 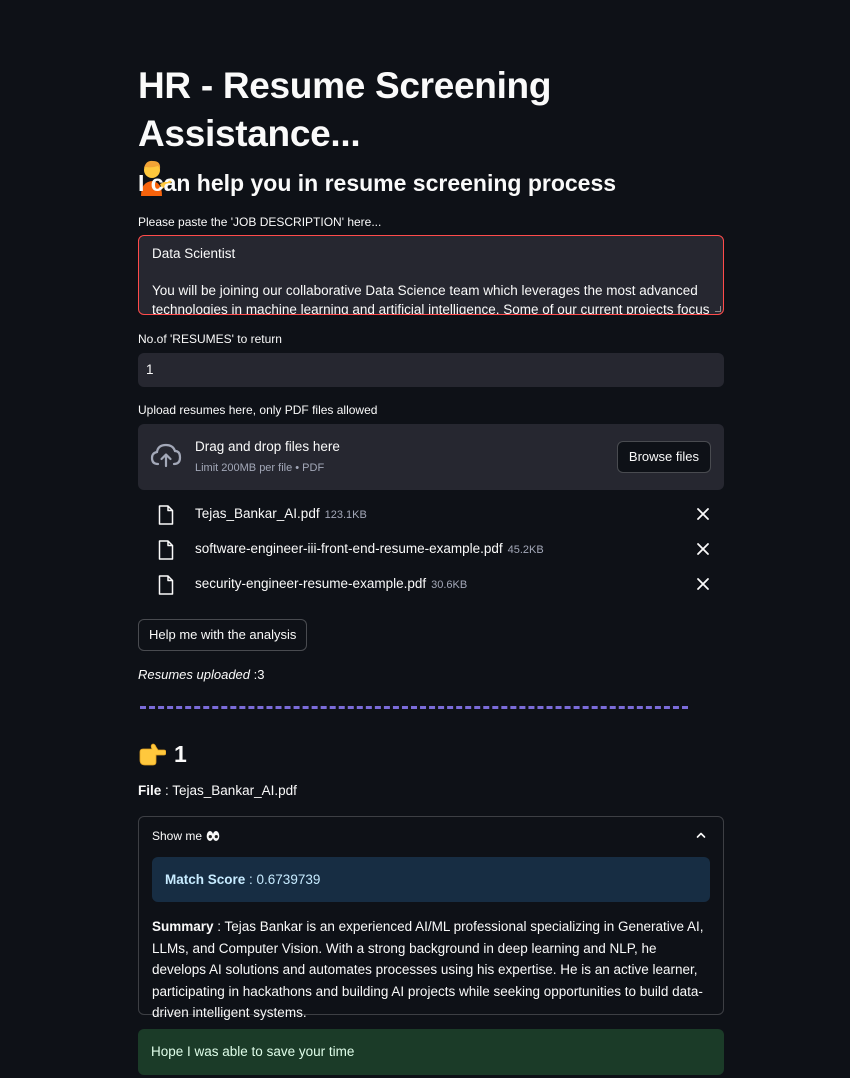 I want to click on summary-label: Summary, so click(x=183, y=926).